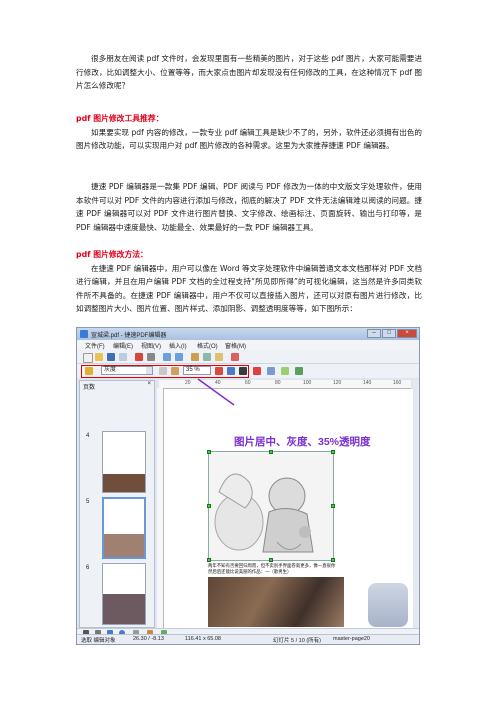 The image size is (496, 702). Describe the element at coordinates (207, 357) in the screenshot. I see `copy-icon` at that location.